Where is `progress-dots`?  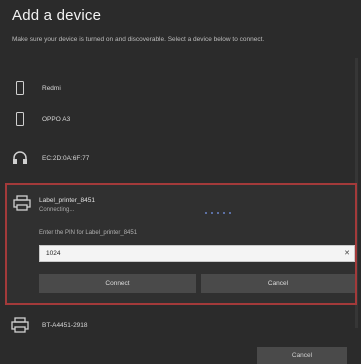
progress-dots is located at coordinates (218, 213).